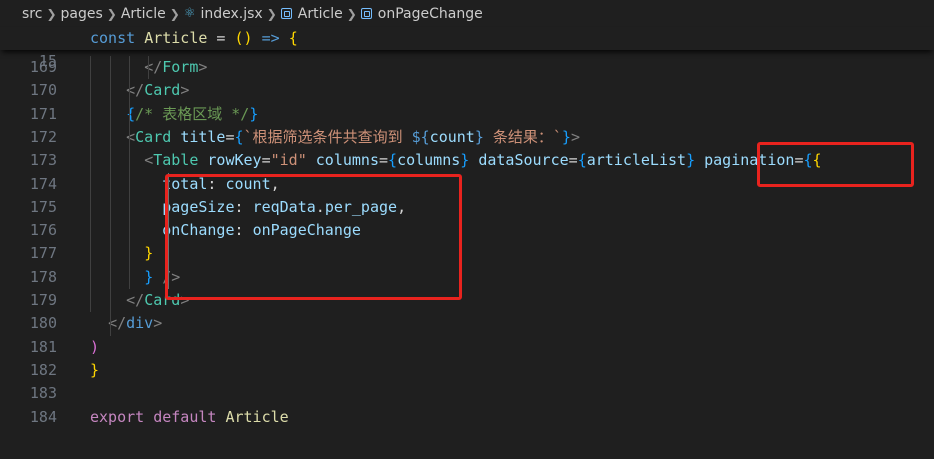  Describe the element at coordinates (452, 136) in the screenshot. I see `code-token: count` at that location.